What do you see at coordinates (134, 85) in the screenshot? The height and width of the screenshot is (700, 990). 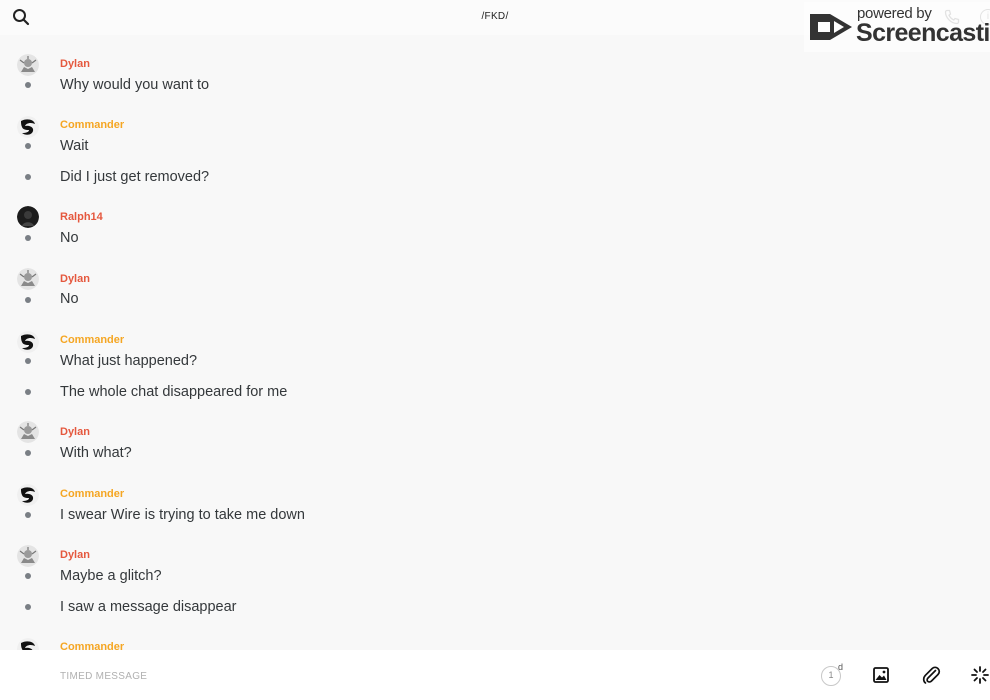 I see `message-text: Why would you want to` at bounding box center [134, 85].